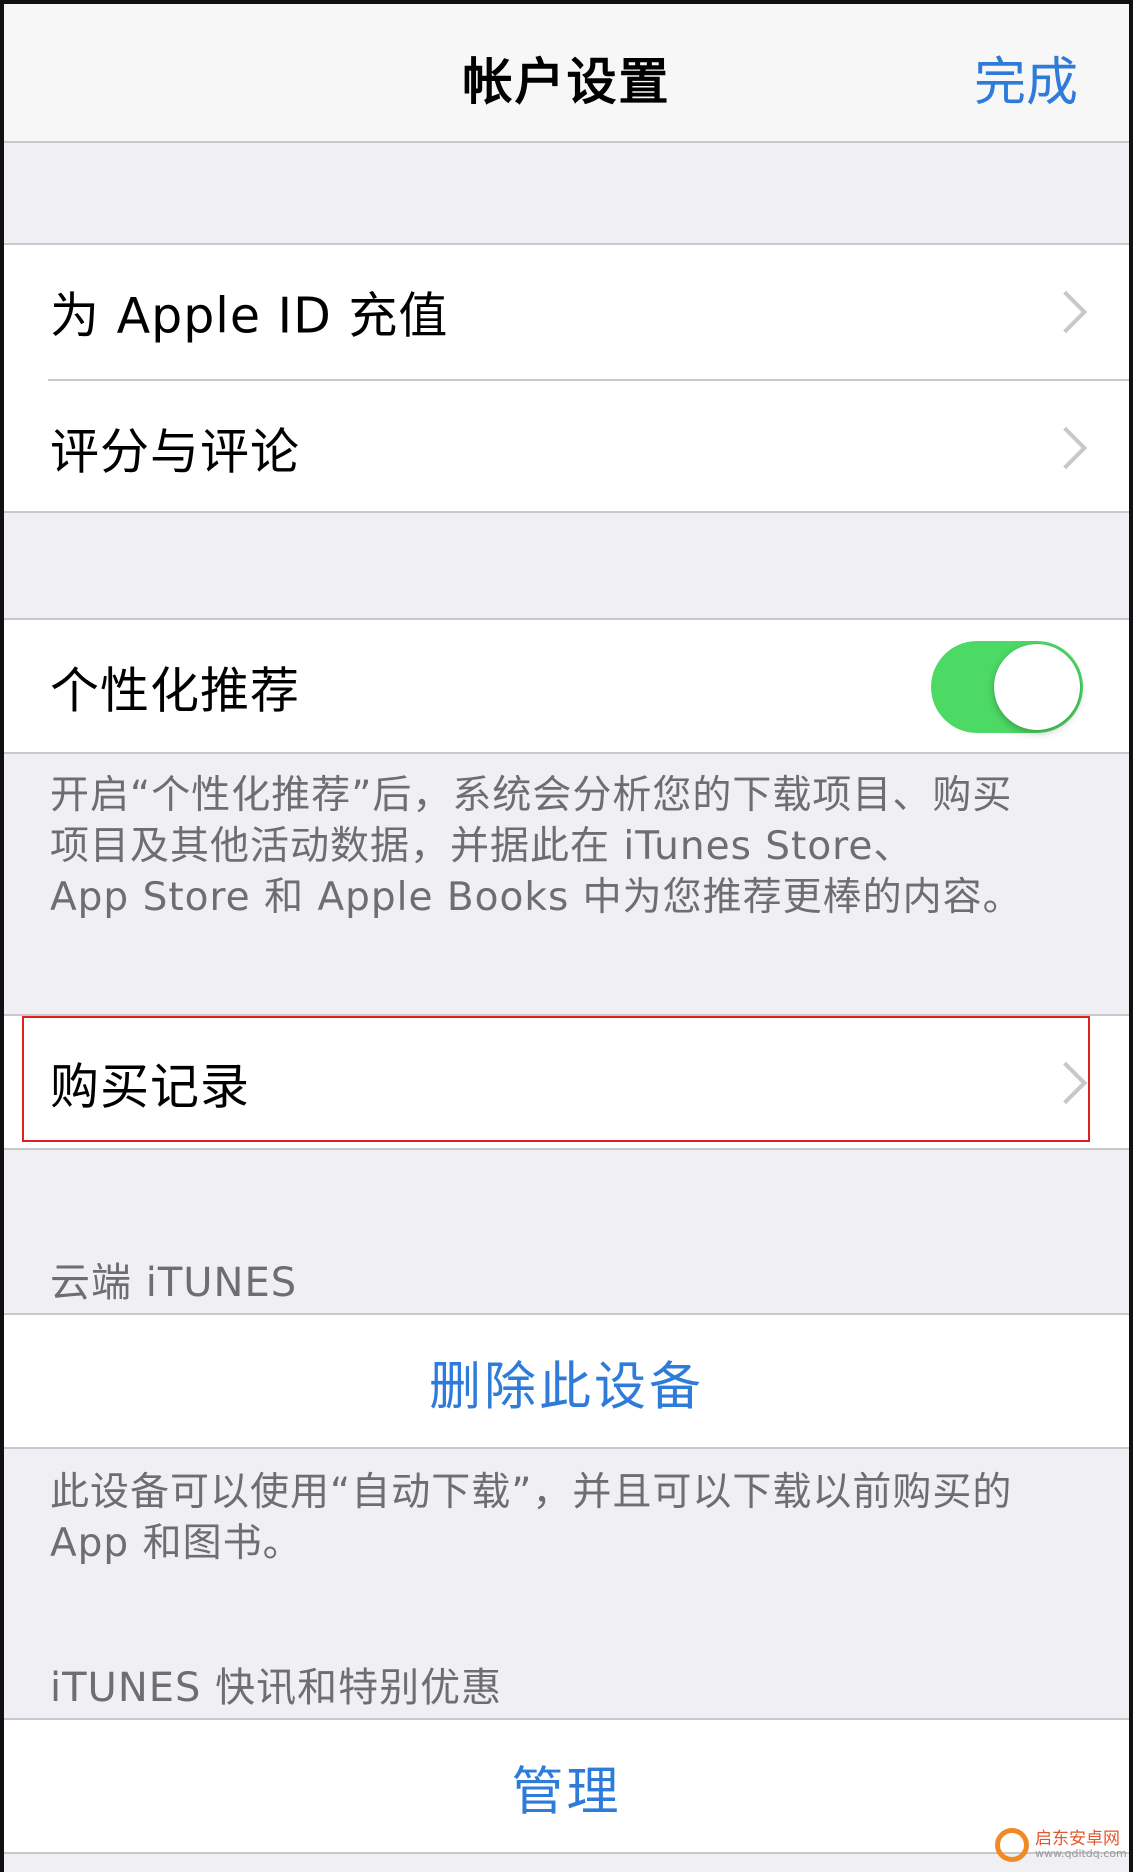 This screenshot has height=1872, width=1133. I want to click on personalized-recommendations-toggle, so click(1007, 687).